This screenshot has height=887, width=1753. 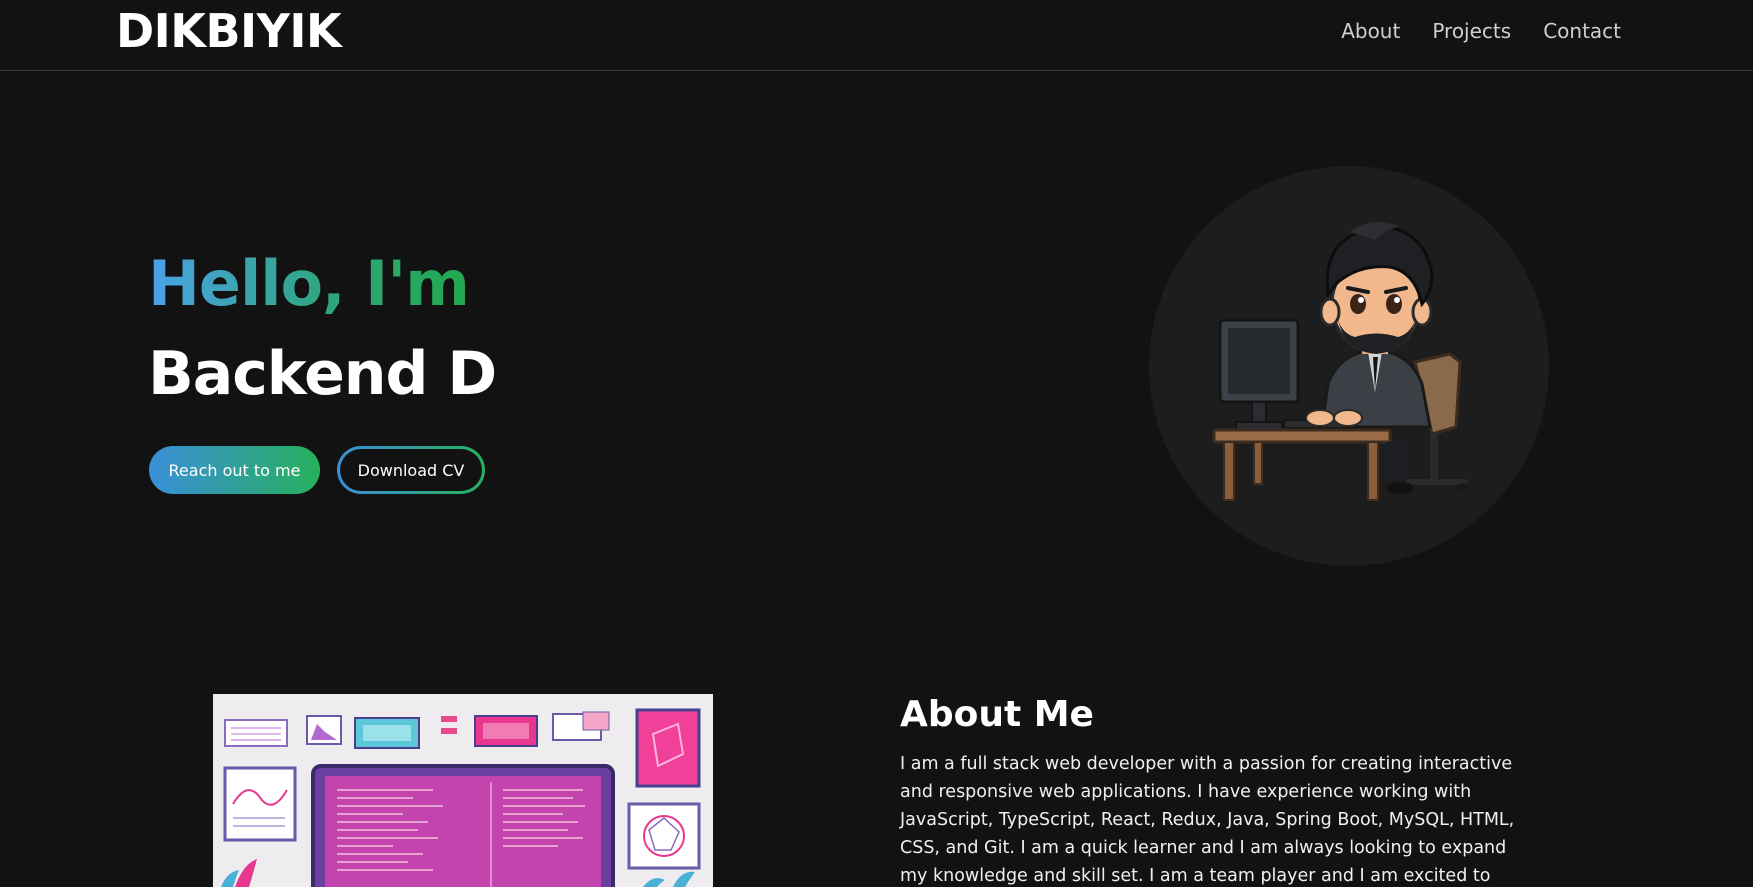 What do you see at coordinates (309, 283) in the screenshot?
I see `hero-greeting: Hello, I'm` at bounding box center [309, 283].